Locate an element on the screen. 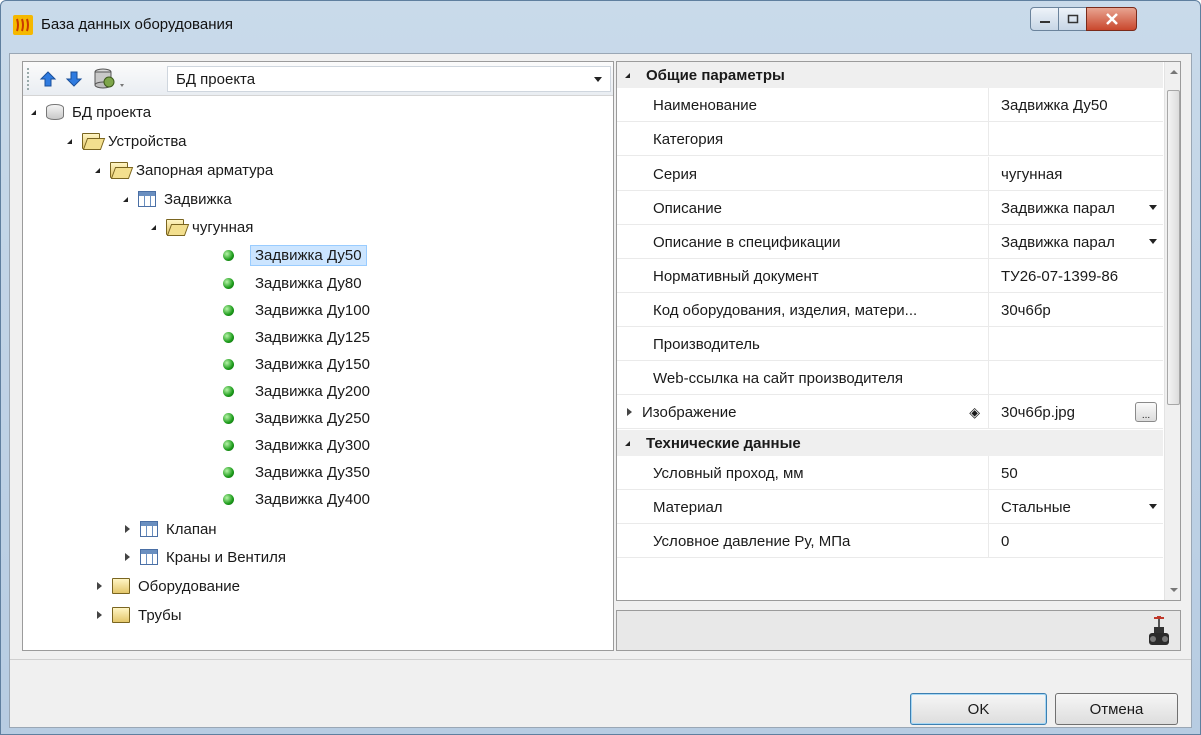  tree-item: Задвижка Ду300 is located at coordinates (294, 445).